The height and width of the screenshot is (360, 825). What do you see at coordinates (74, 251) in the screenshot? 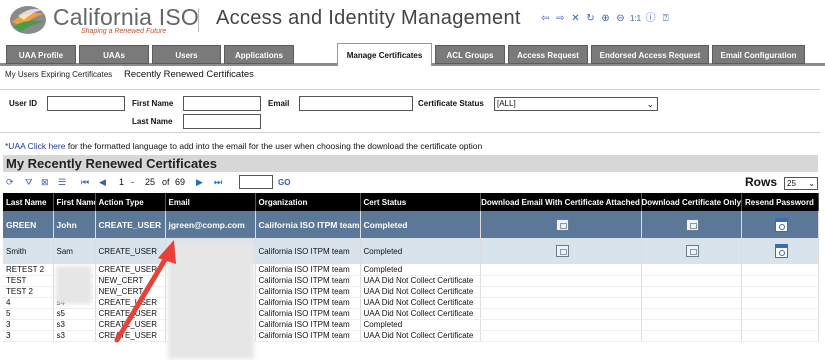
I see `cell-first-name: Sam` at bounding box center [74, 251].